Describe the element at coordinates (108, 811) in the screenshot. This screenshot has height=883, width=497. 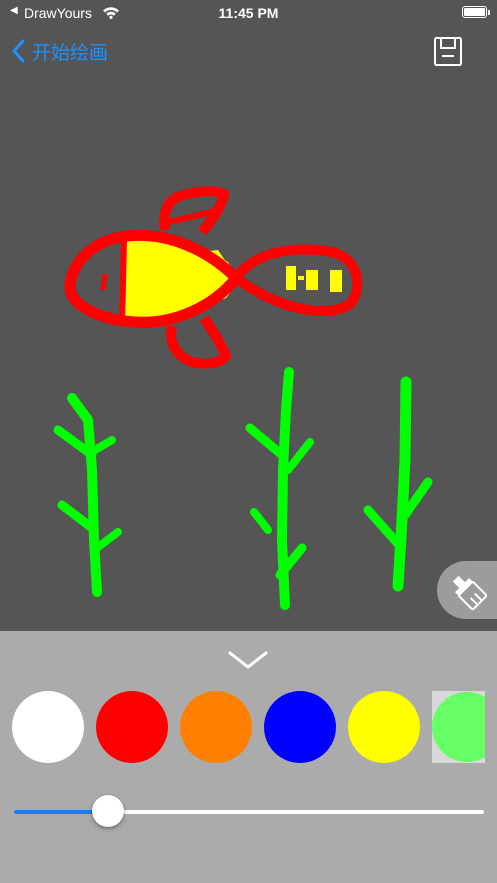
I see `slider-thumb` at that location.